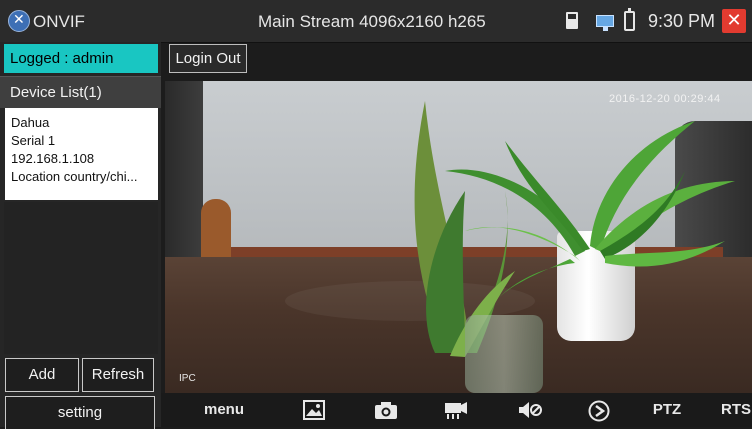 The height and width of the screenshot is (429, 752). Describe the element at coordinates (314, 410) in the screenshot. I see `gallery-icon` at that location.